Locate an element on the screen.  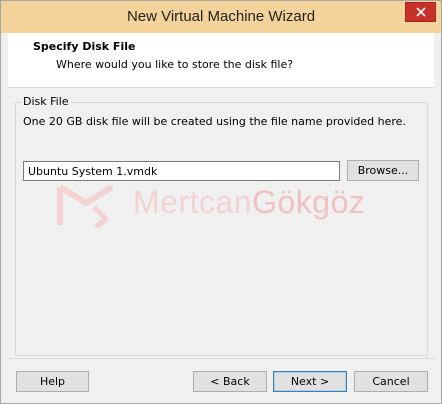
title-bar: New Virtual Machine Wizard is located at coordinates (221, 17).